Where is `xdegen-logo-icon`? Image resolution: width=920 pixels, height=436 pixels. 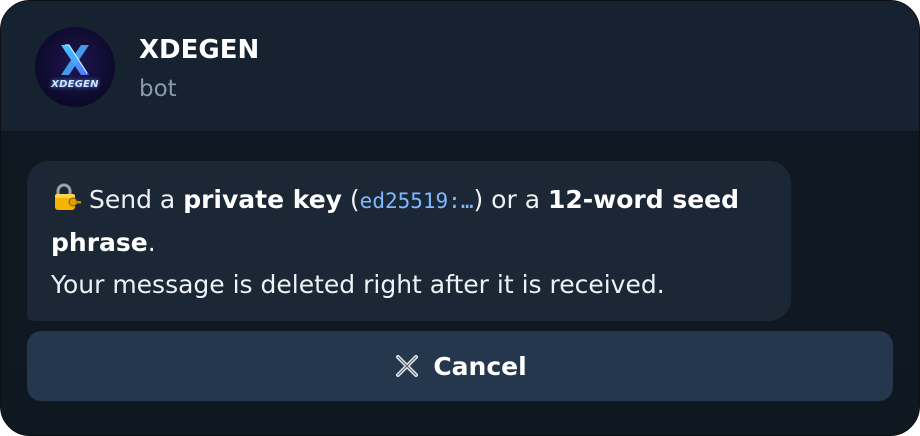
xdegen-logo-icon is located at coordinates (75, 59).